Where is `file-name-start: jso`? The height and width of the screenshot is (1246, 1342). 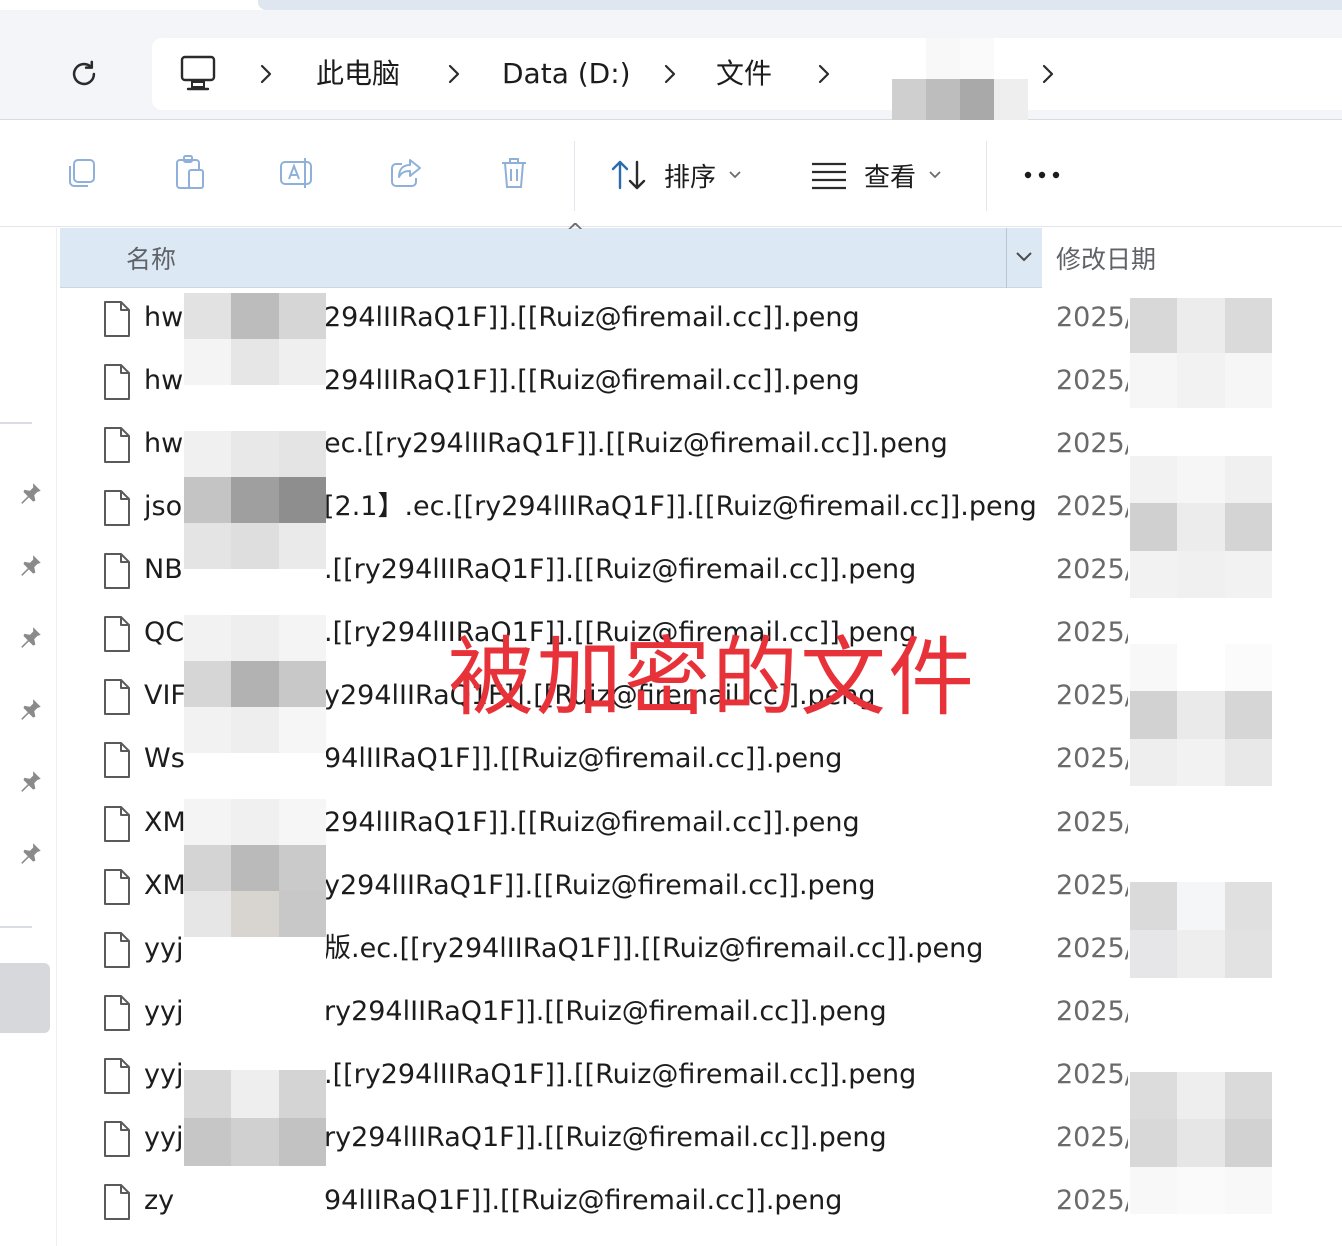
file-name-start: jso is located at coordinates (163, 506).